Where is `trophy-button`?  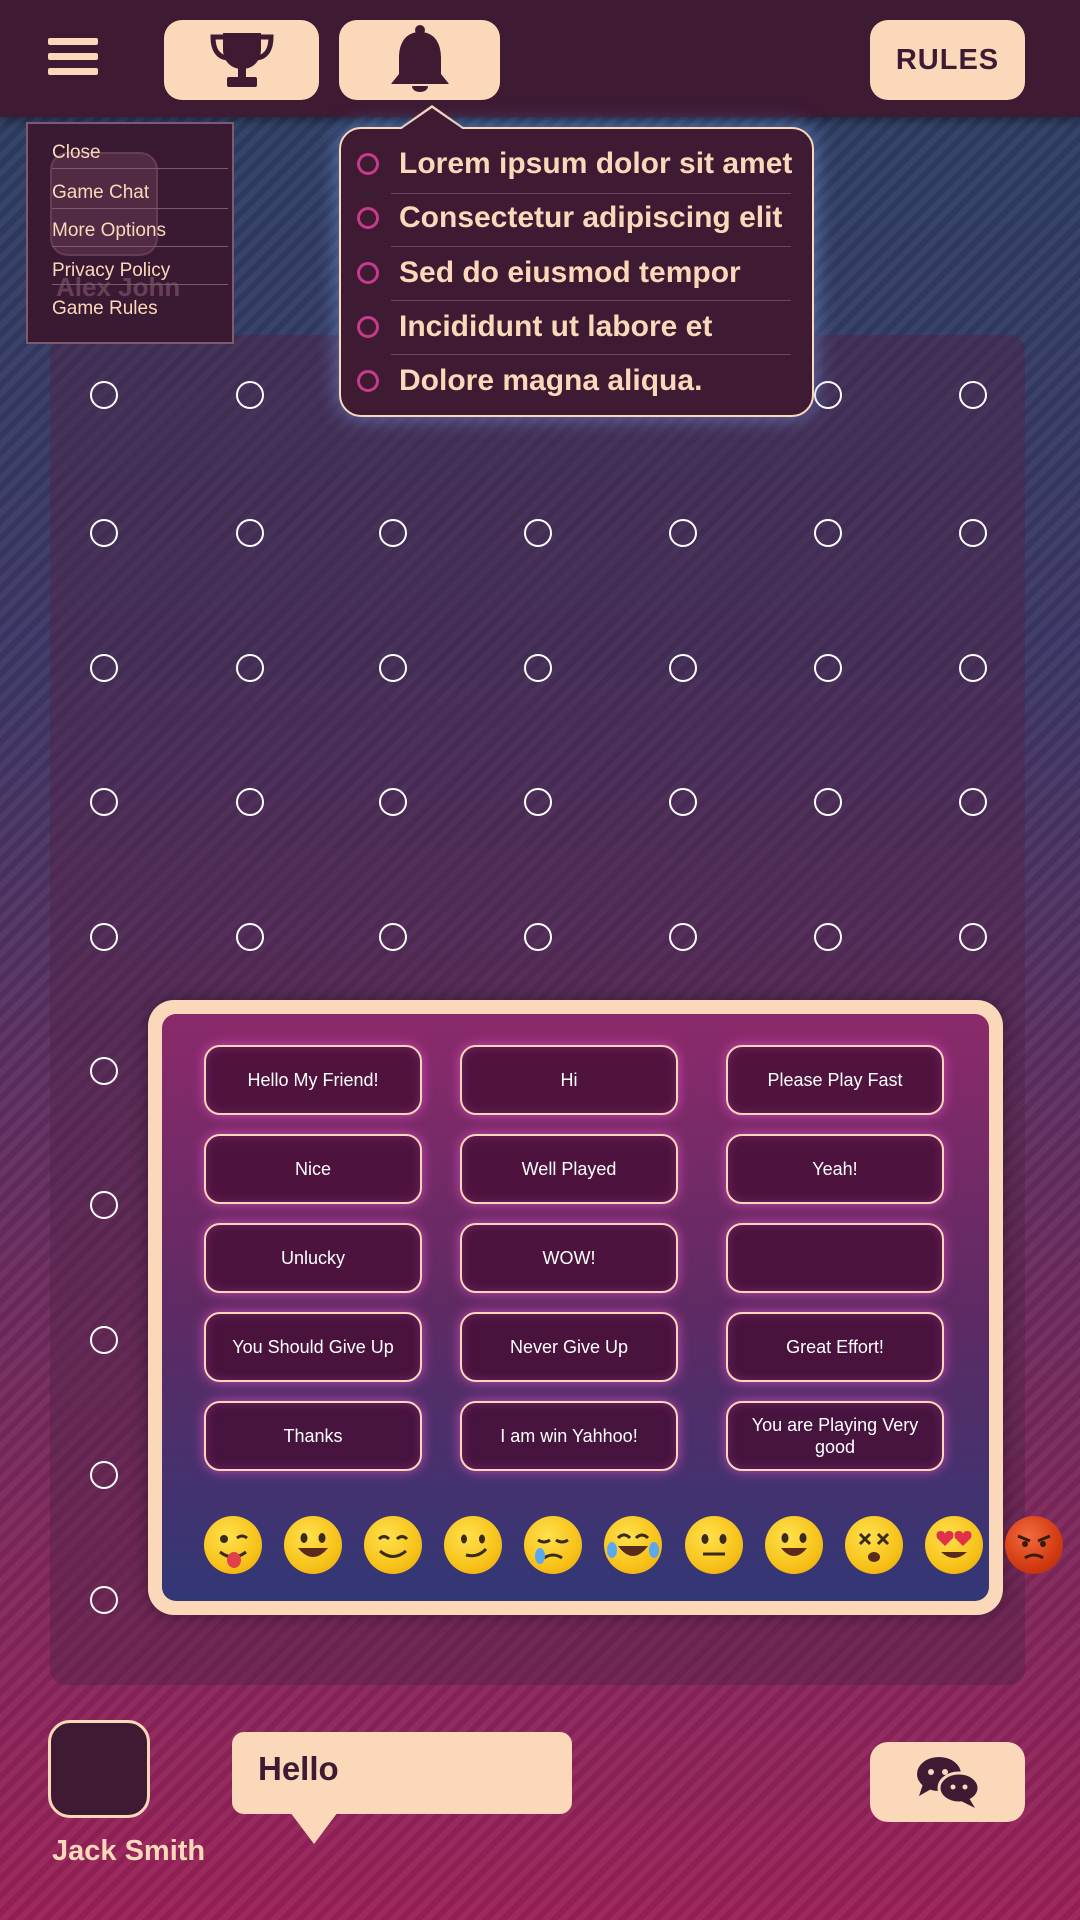 trophy-button is located at coordinates (241, 60).